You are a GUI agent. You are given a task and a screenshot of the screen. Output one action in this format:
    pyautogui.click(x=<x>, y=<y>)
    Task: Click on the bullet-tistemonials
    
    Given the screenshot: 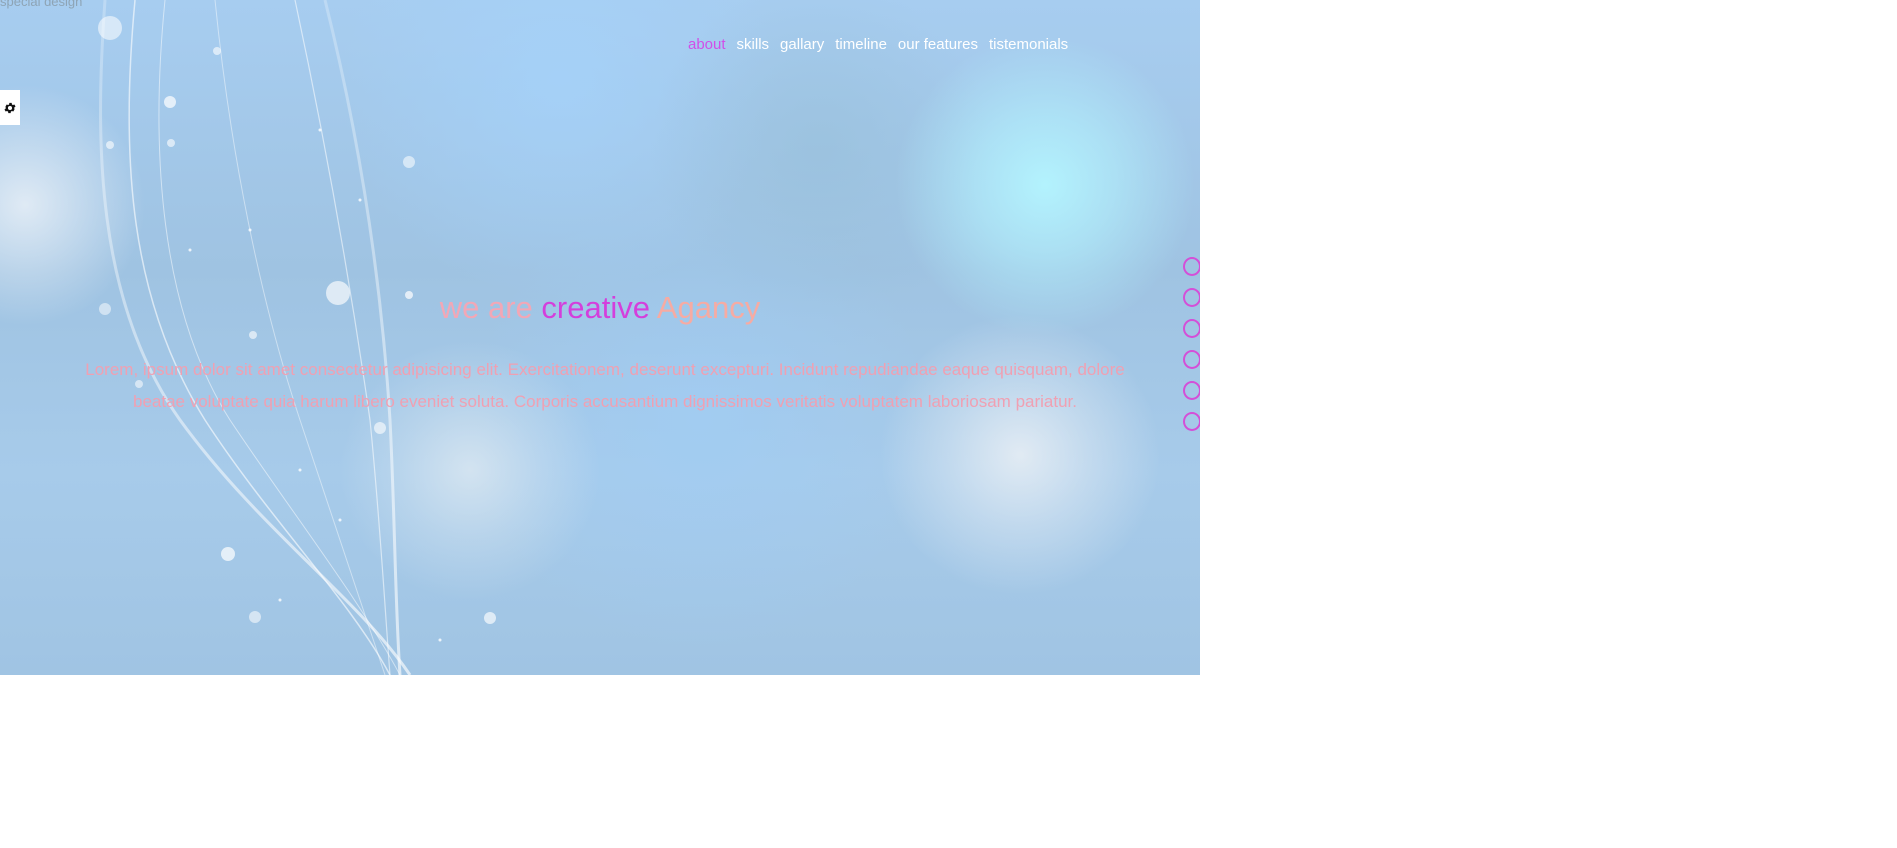 What is the action you would take?
    pyautogui.click(x=1191, y=421)
    